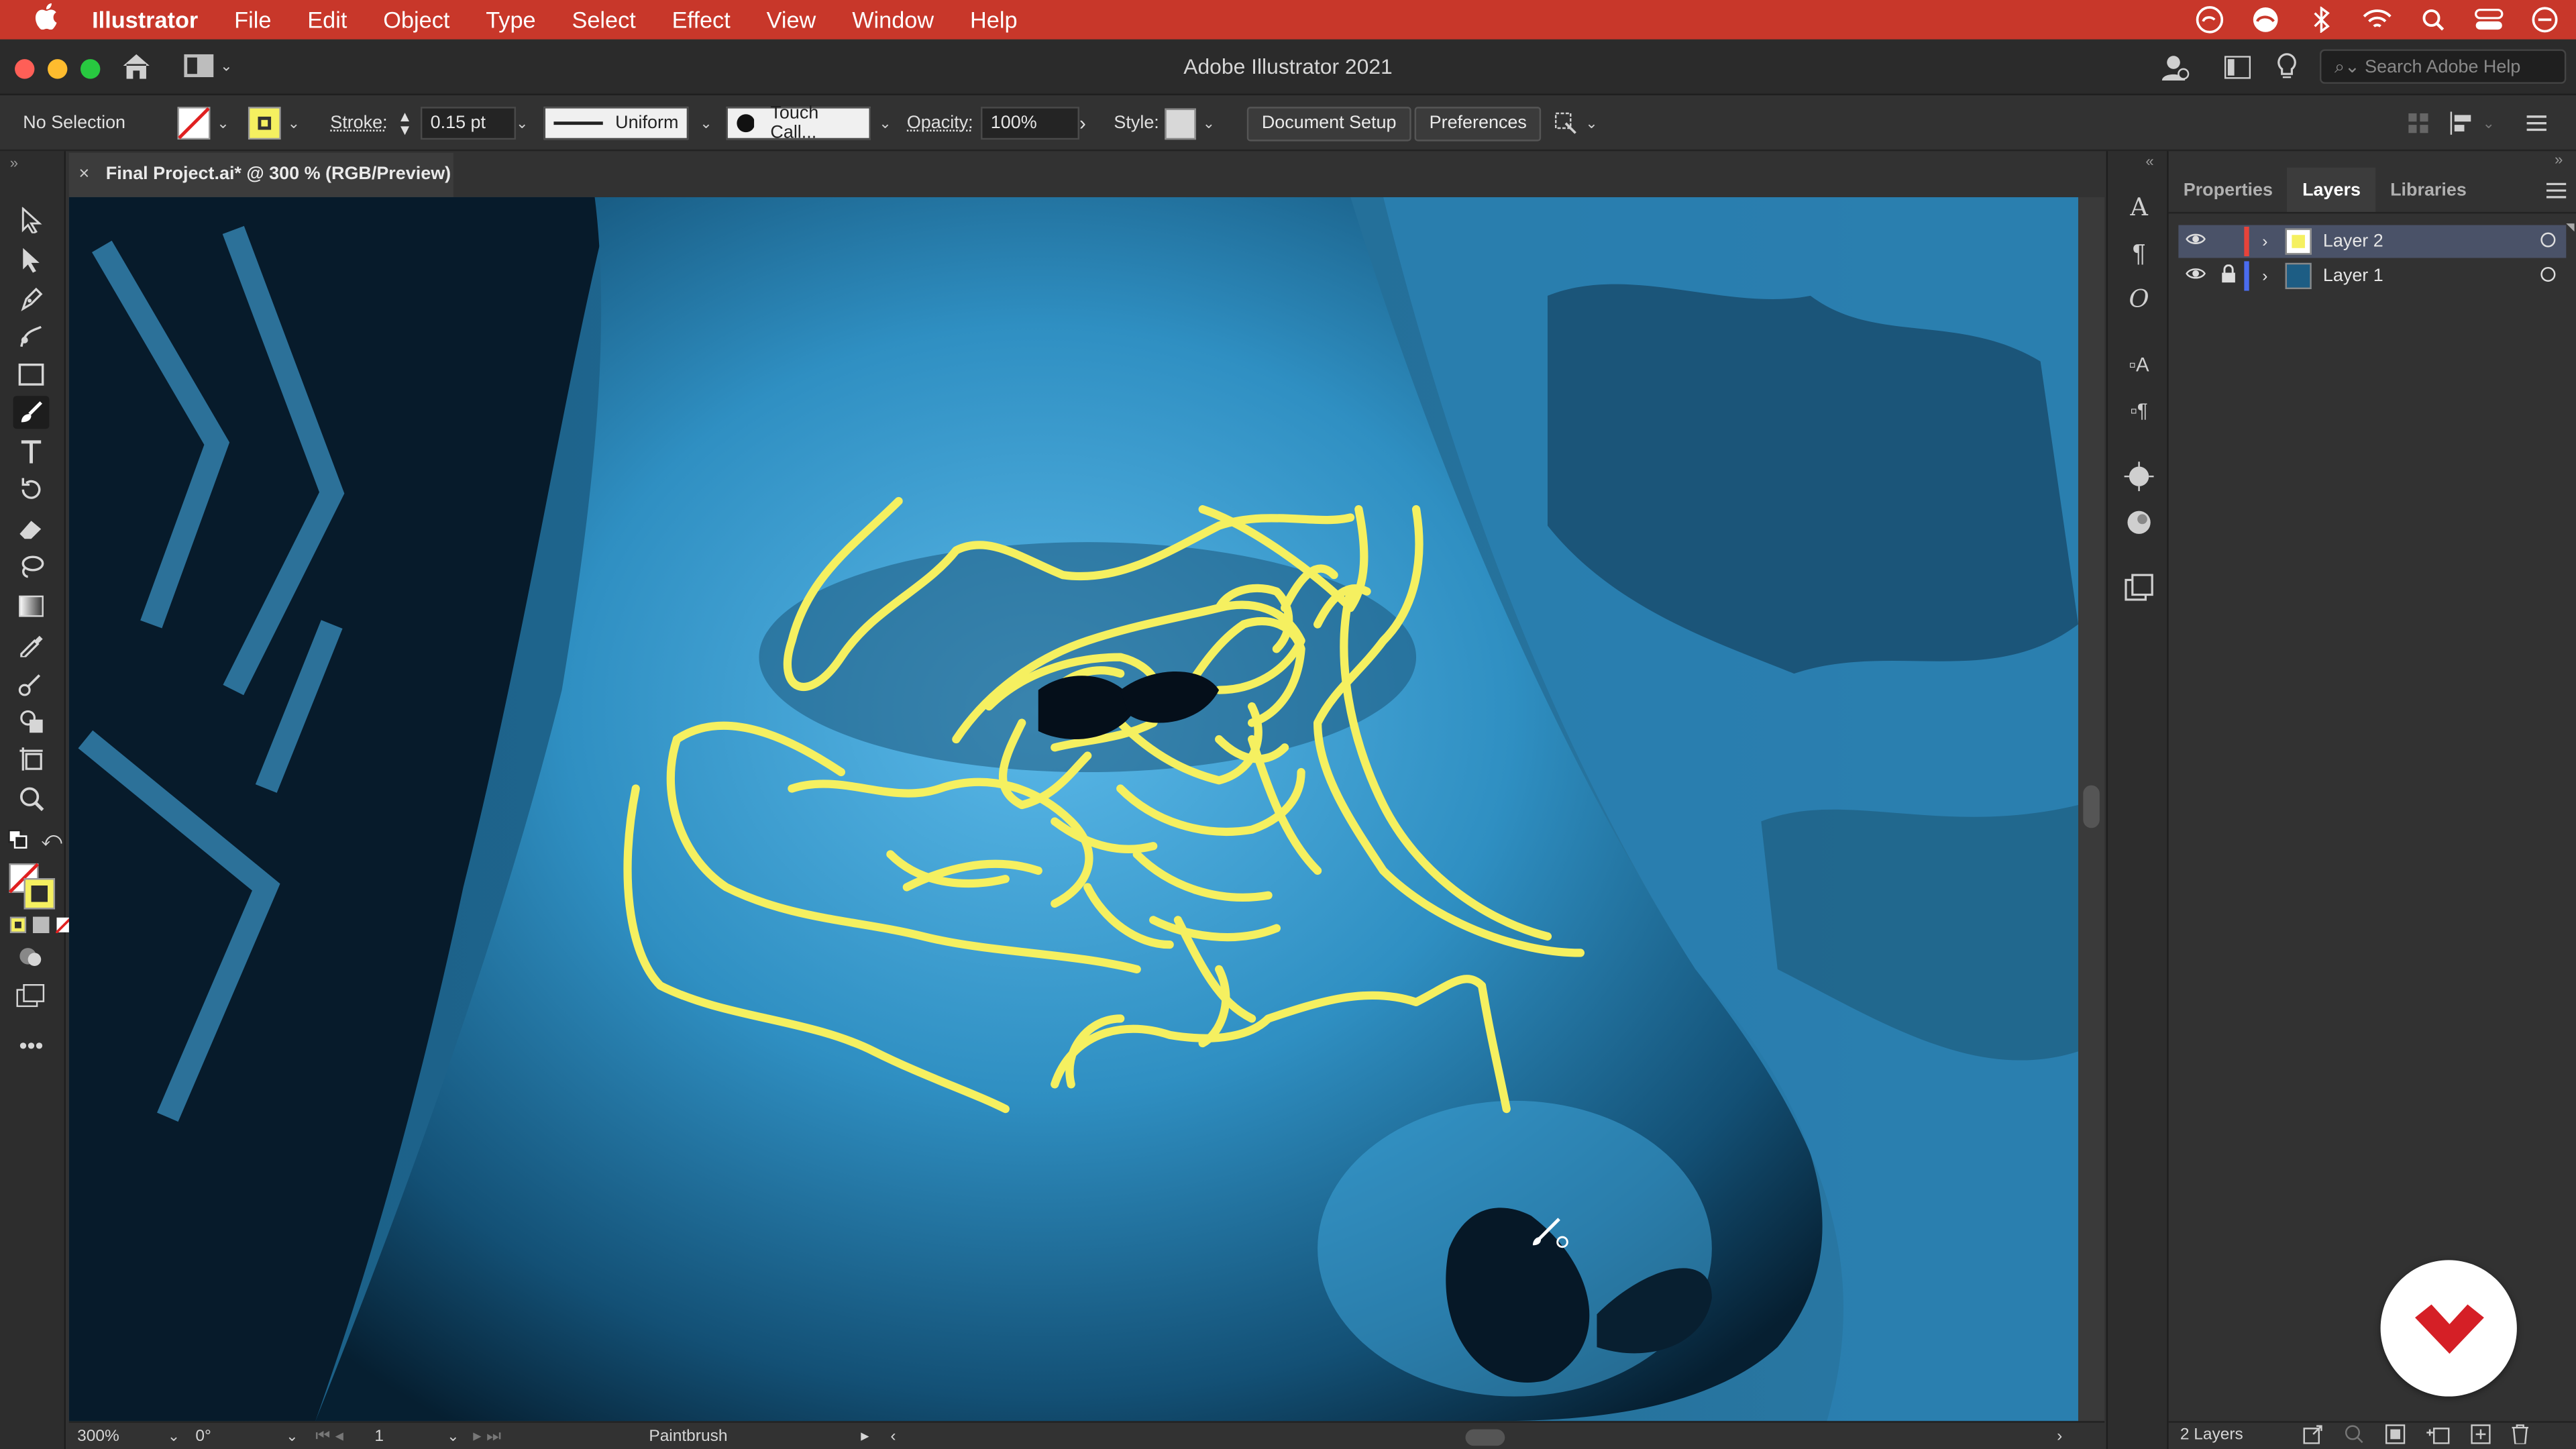 This screenshot has height=1449, width=2576. Describe the element at coordinates (31, 337) in the screenshot. I see `curvature-tool-icon` at that location.